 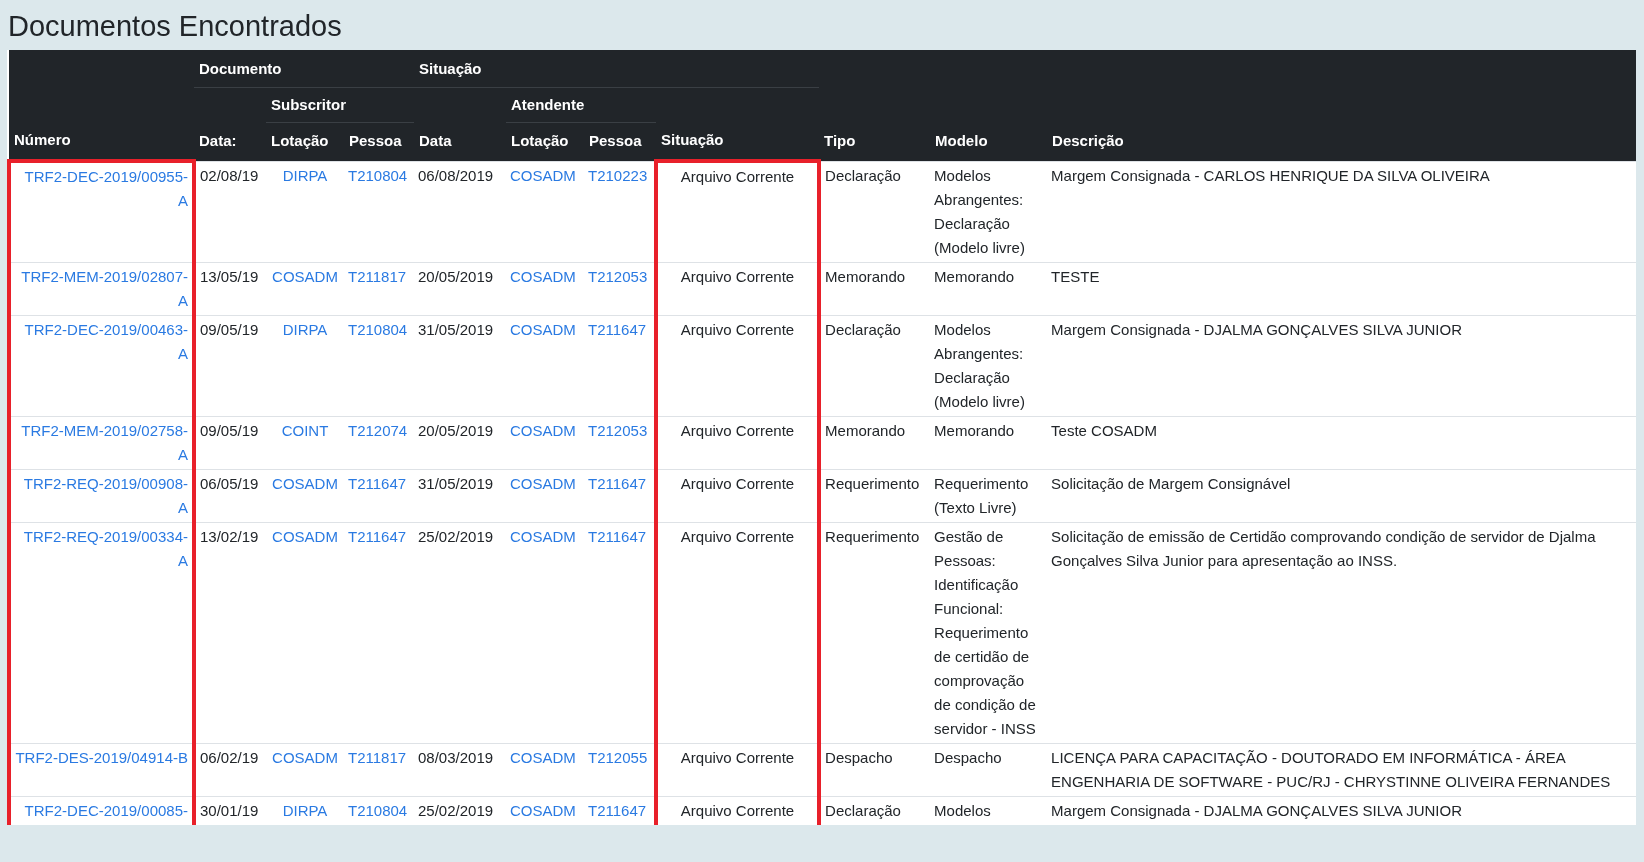 I want to click on column-group-header: Situação, so click(x=450, y=68).